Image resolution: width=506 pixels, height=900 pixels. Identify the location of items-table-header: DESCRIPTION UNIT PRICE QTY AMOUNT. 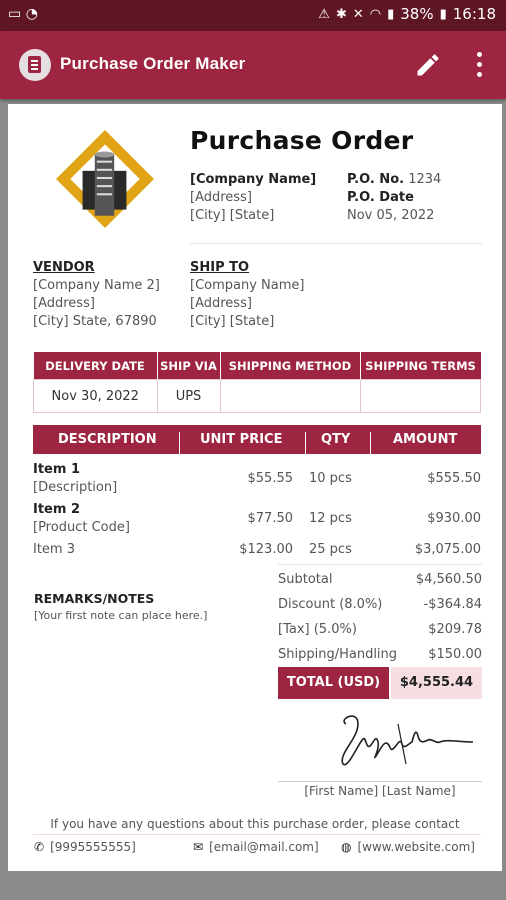
(257, 443).